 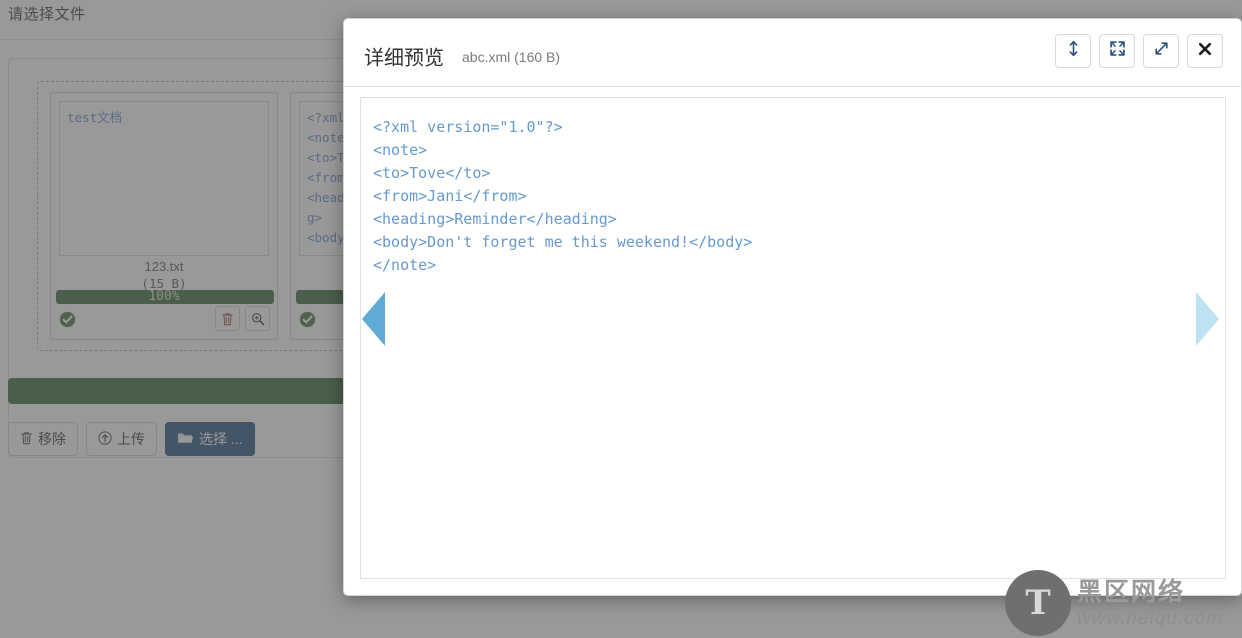 I want to click on arrow-diagonal-icon, so click(x=1161, y=51).